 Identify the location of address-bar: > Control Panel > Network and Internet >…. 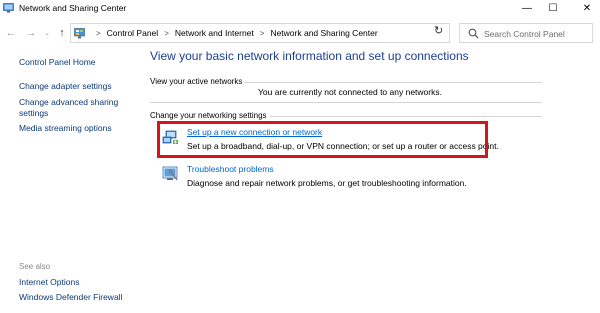
(273, 33).